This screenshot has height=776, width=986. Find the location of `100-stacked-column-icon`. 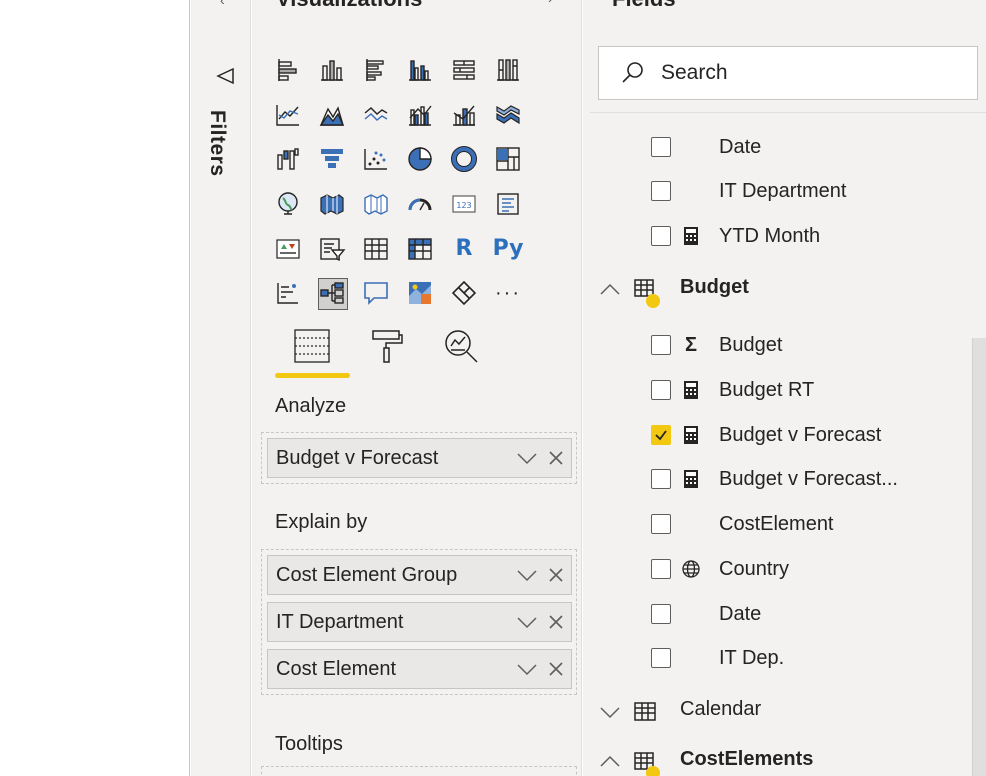

100-stacked-column-icon is located at coordinates (508, 70).